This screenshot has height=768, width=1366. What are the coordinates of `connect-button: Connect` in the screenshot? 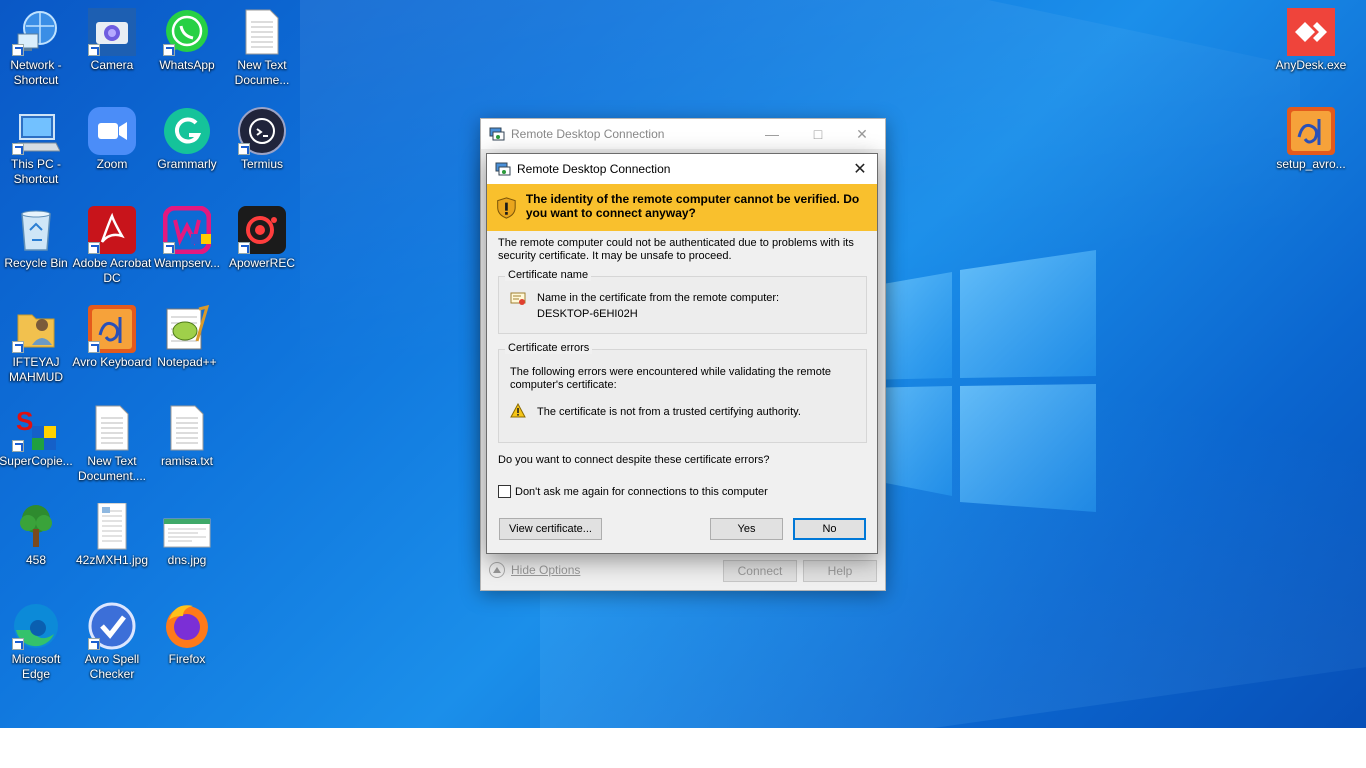 It's located at (760, 571).